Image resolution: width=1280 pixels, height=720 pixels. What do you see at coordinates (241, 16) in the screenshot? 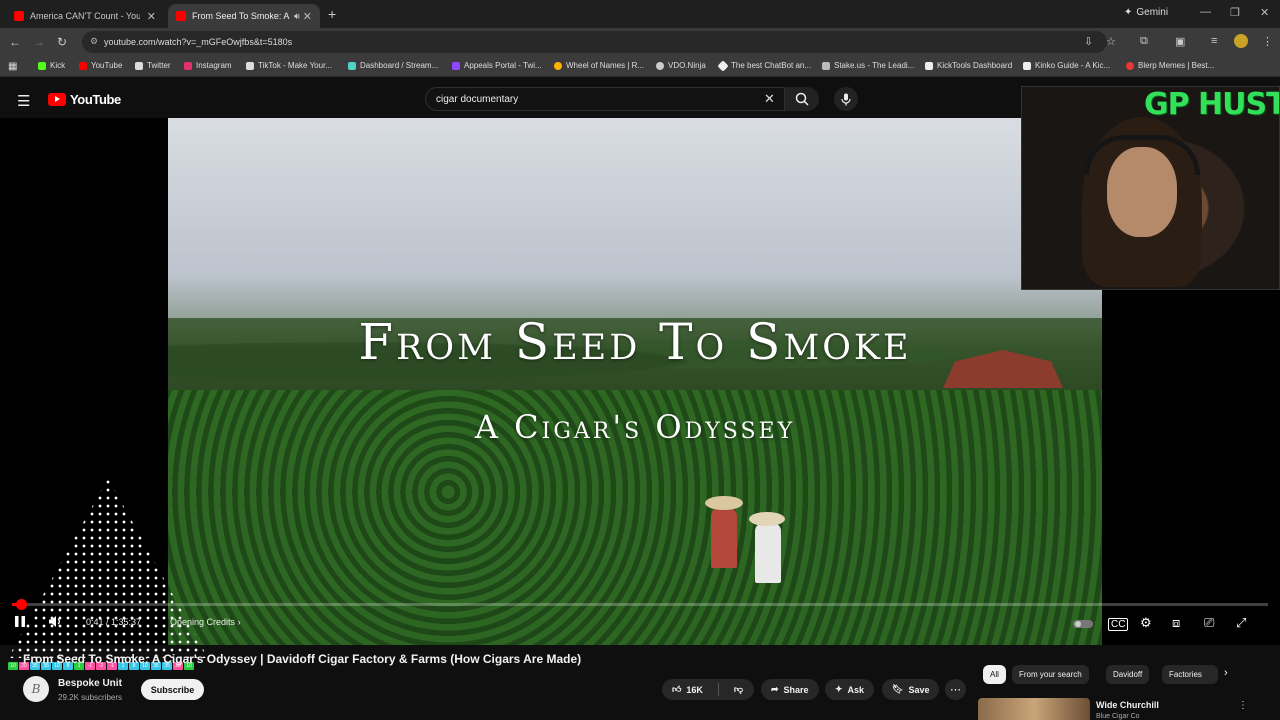
I see `tab-title: From Seed To Smoke: A Cig` at bounding box center [241, 16].